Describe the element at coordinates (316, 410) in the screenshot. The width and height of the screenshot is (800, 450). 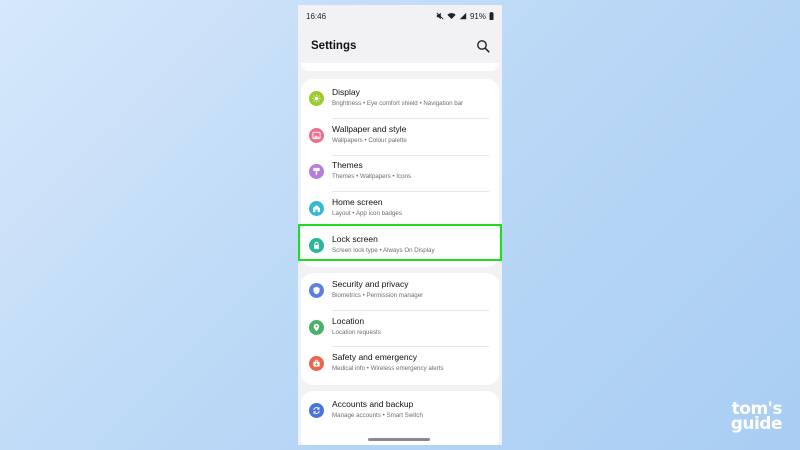
I see `sync-icon` at that location.